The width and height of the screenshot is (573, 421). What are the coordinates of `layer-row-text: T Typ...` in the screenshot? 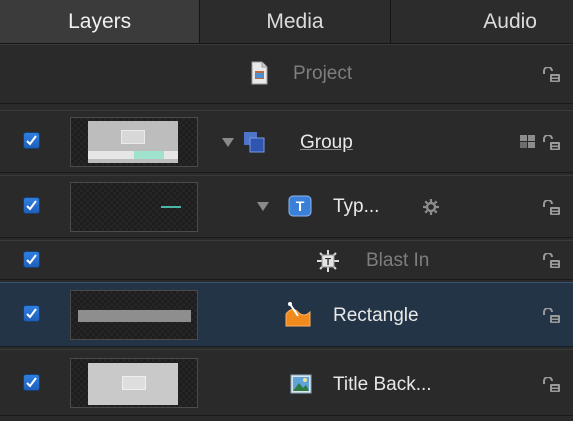 It's located at (286, 206).